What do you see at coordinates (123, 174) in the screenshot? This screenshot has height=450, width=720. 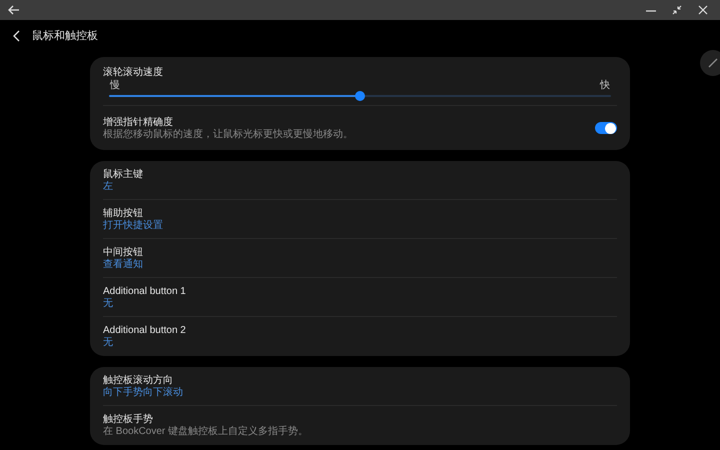 I see `setting-title: 鼠标主键` at bounding box center [123, 174].